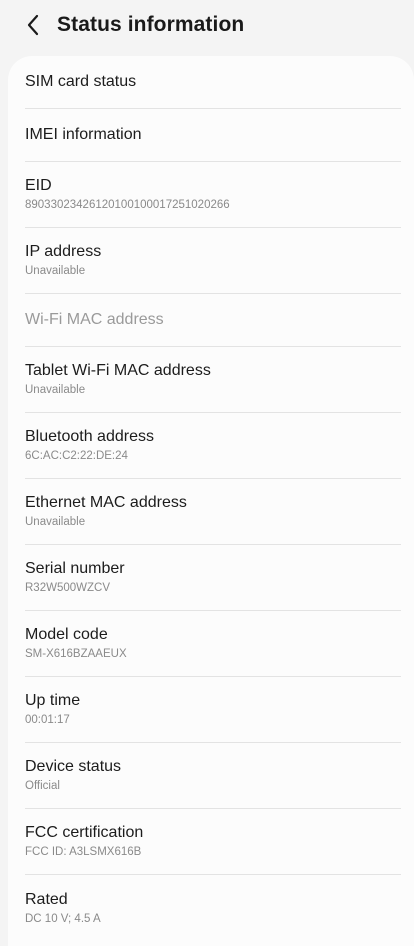  What do you see at coordinates (84, 832) in the screenshot?
I see `list-item-label: FCC certification` at bounding box center [84, 832].